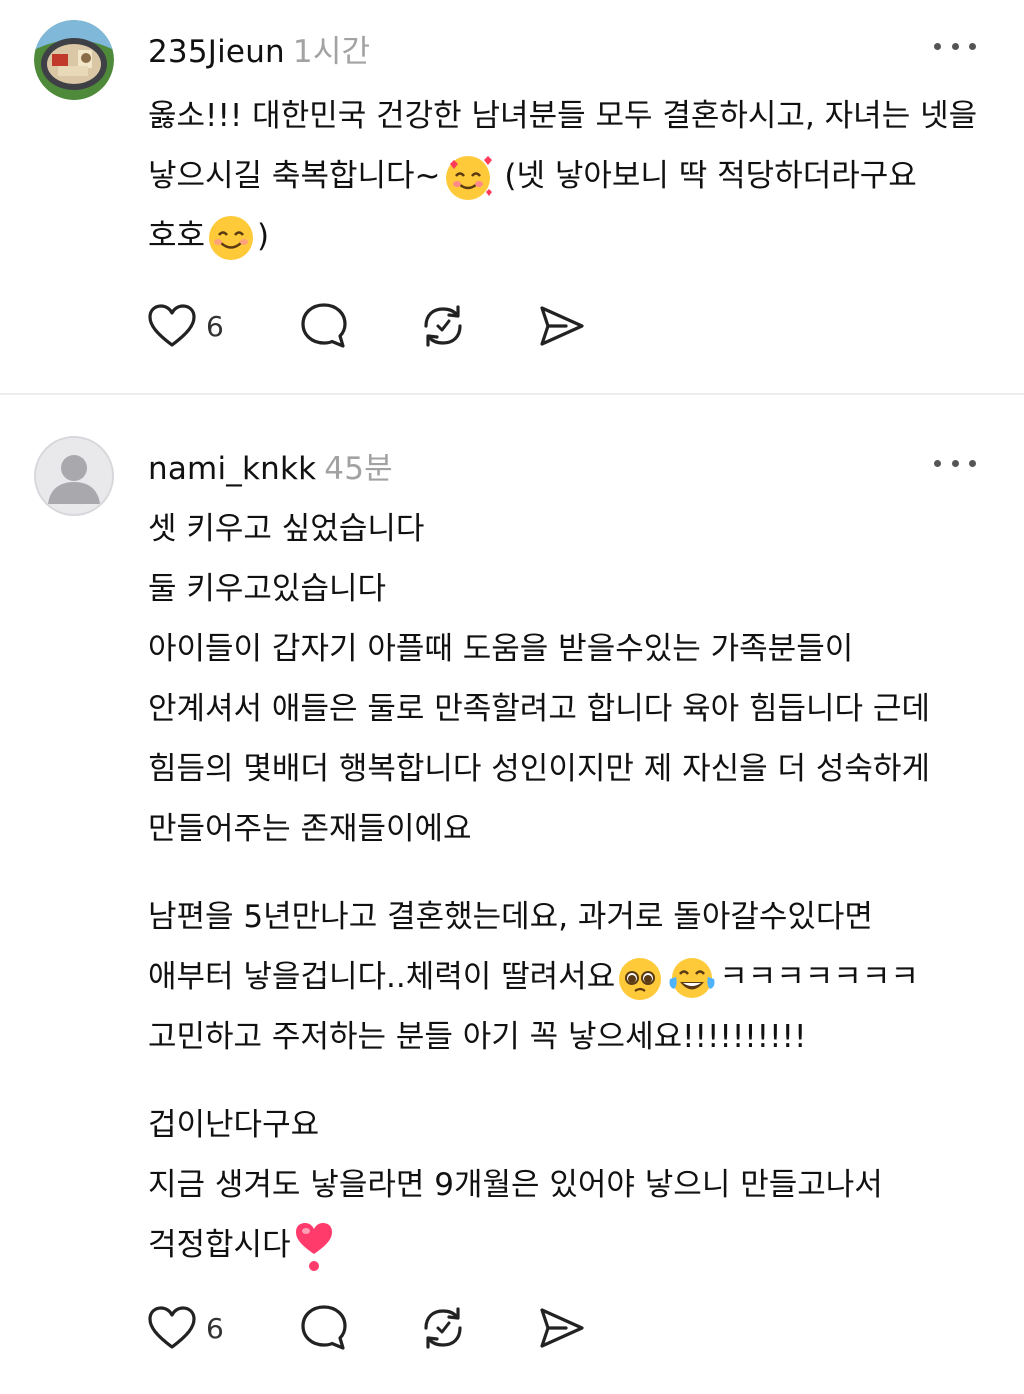 The height and width of the screenshot is (1394, 1024). I want to click on text-segment: 낳으시길 축복합니다~, so click(294, 176).